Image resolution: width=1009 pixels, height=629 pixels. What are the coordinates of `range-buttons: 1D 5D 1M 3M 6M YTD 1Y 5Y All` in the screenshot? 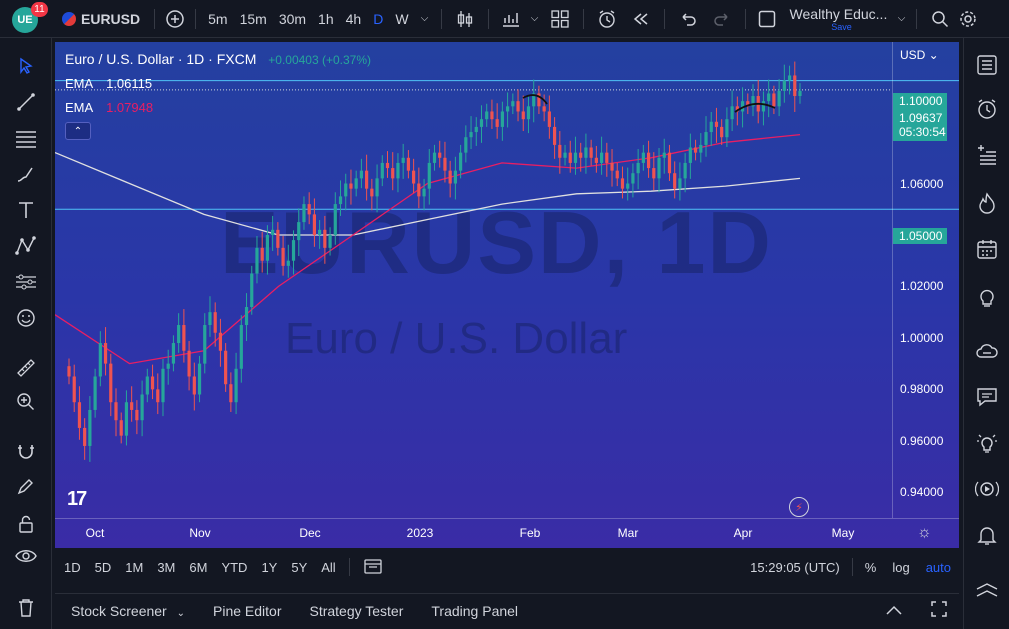 It's located at (199, 567).